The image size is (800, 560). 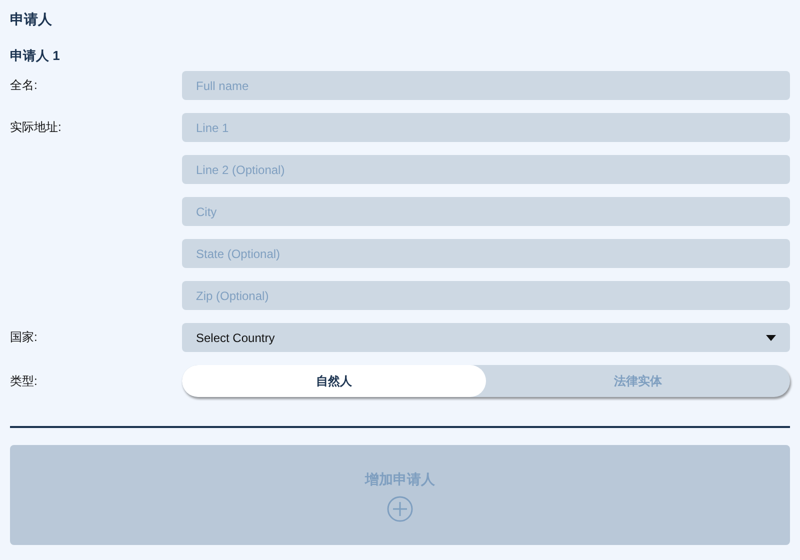 What do you see at coordinates (486, 169) in the screenshot?
I see `input-field: Line 2 (Optional)` at bounding box center [486, 169].